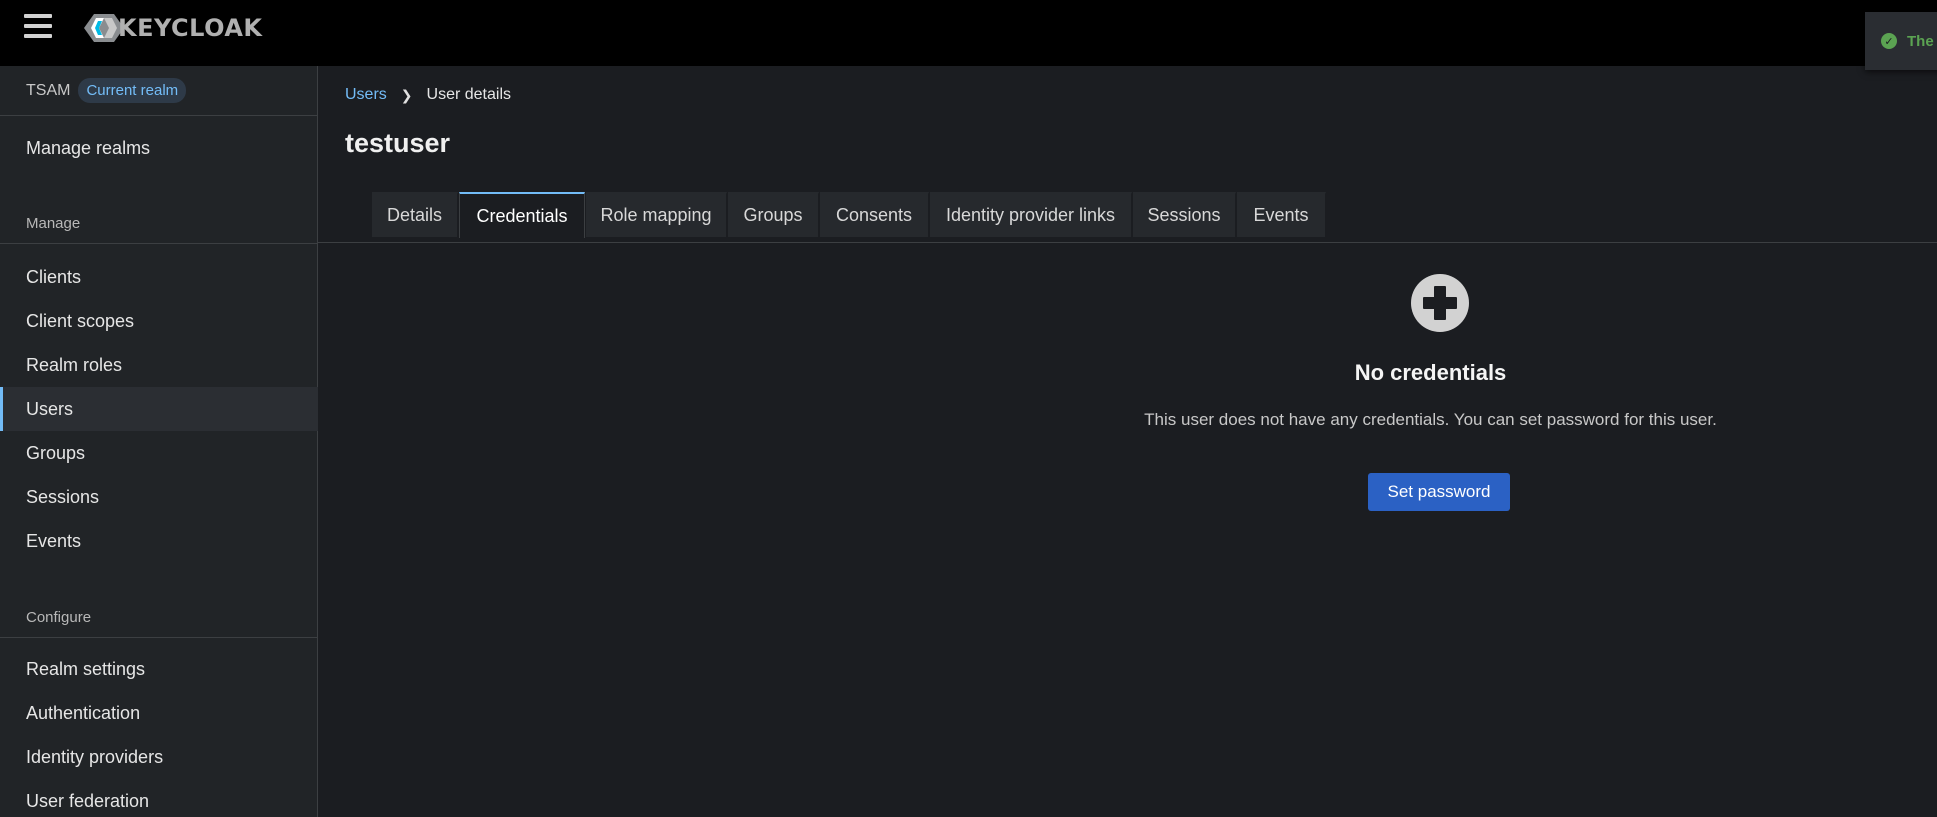 This screenshot has width=1937, height=817. What do you see at coordinates (1439, 492) in the screenshot?
I see `set-password-button: Set password` at bounding box center [1439, 492].